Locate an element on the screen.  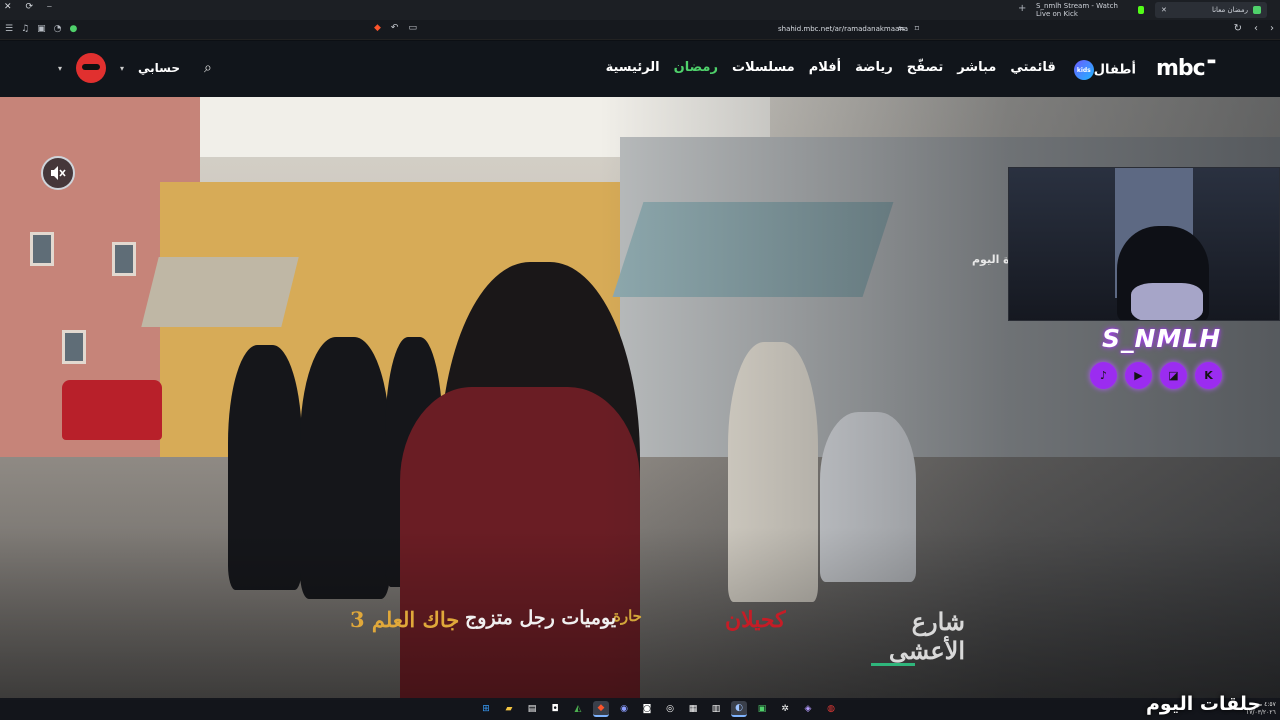
windows-icon: ⊞ is located at coordinates (486, 709).